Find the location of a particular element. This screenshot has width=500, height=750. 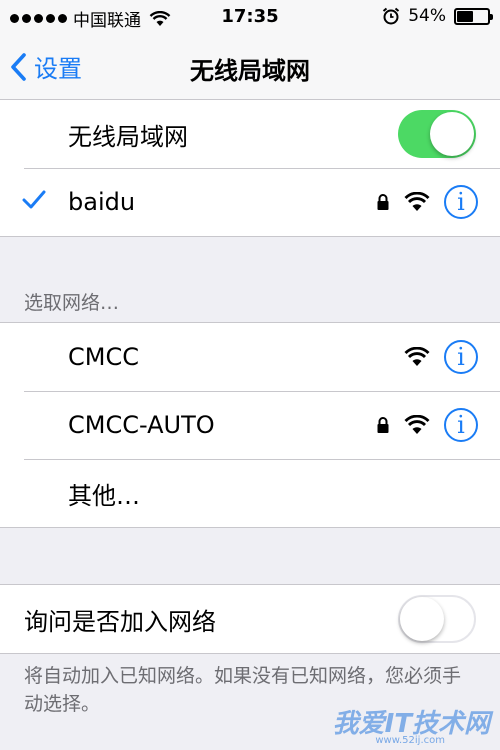

network-name: CMCC-AUTO is located at coordinates (141, 425).